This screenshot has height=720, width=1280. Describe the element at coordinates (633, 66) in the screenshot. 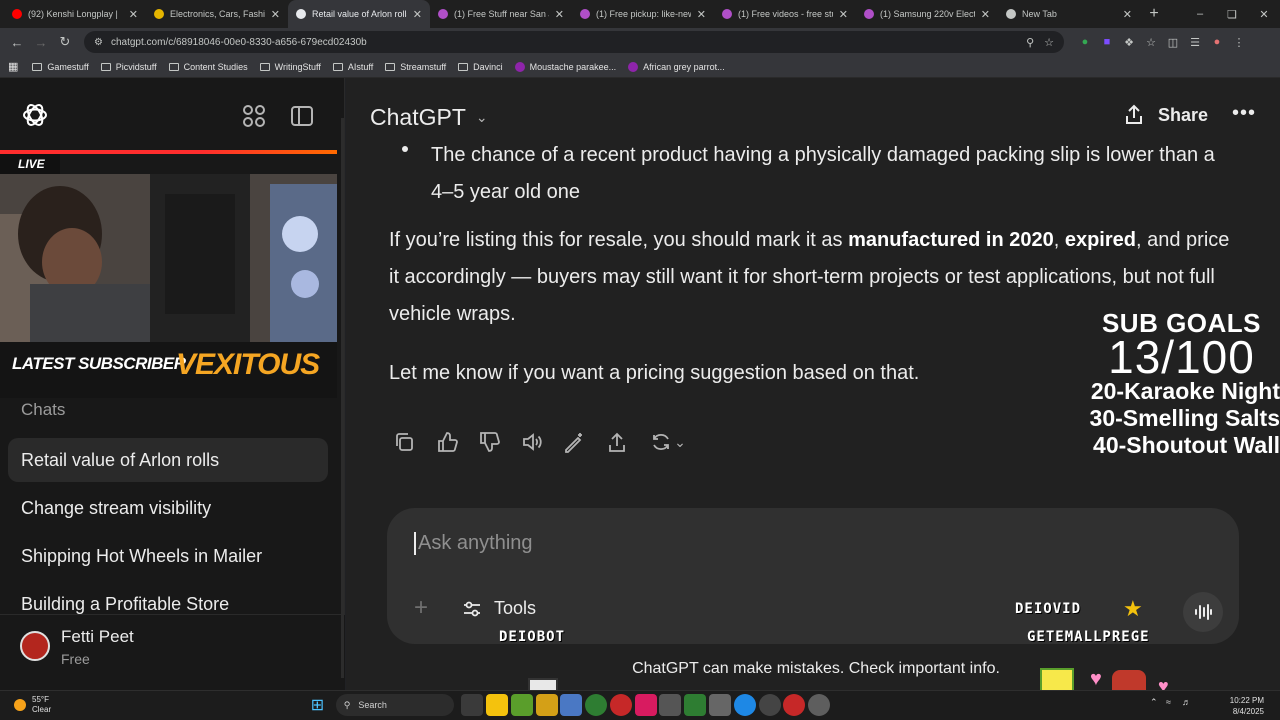

I see `bookmark-favicon-icon` at that location.